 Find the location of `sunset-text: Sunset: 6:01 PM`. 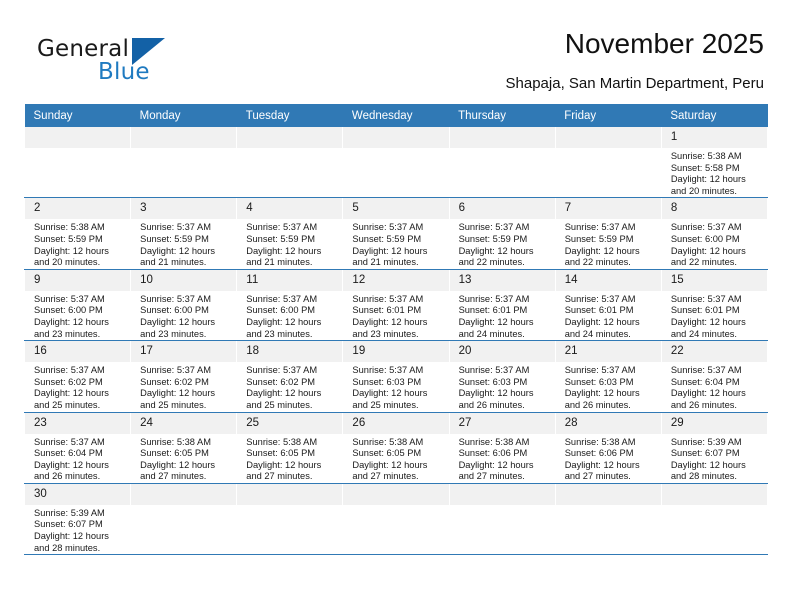

sunset-text: Sunset: 6:01 PM is located at coordinates (387, 310).